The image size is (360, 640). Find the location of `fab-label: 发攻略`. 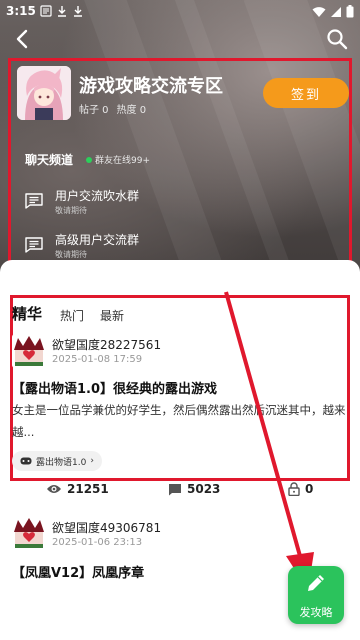

fab-label: 发攻略 is located at coordinates (316, 612).